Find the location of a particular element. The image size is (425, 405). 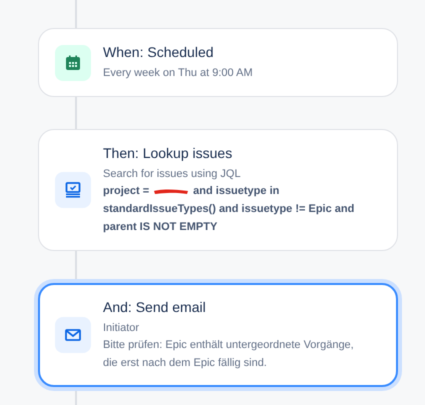

step-subtitle: Search for issues using JQL is located at coordinates (172, 174).